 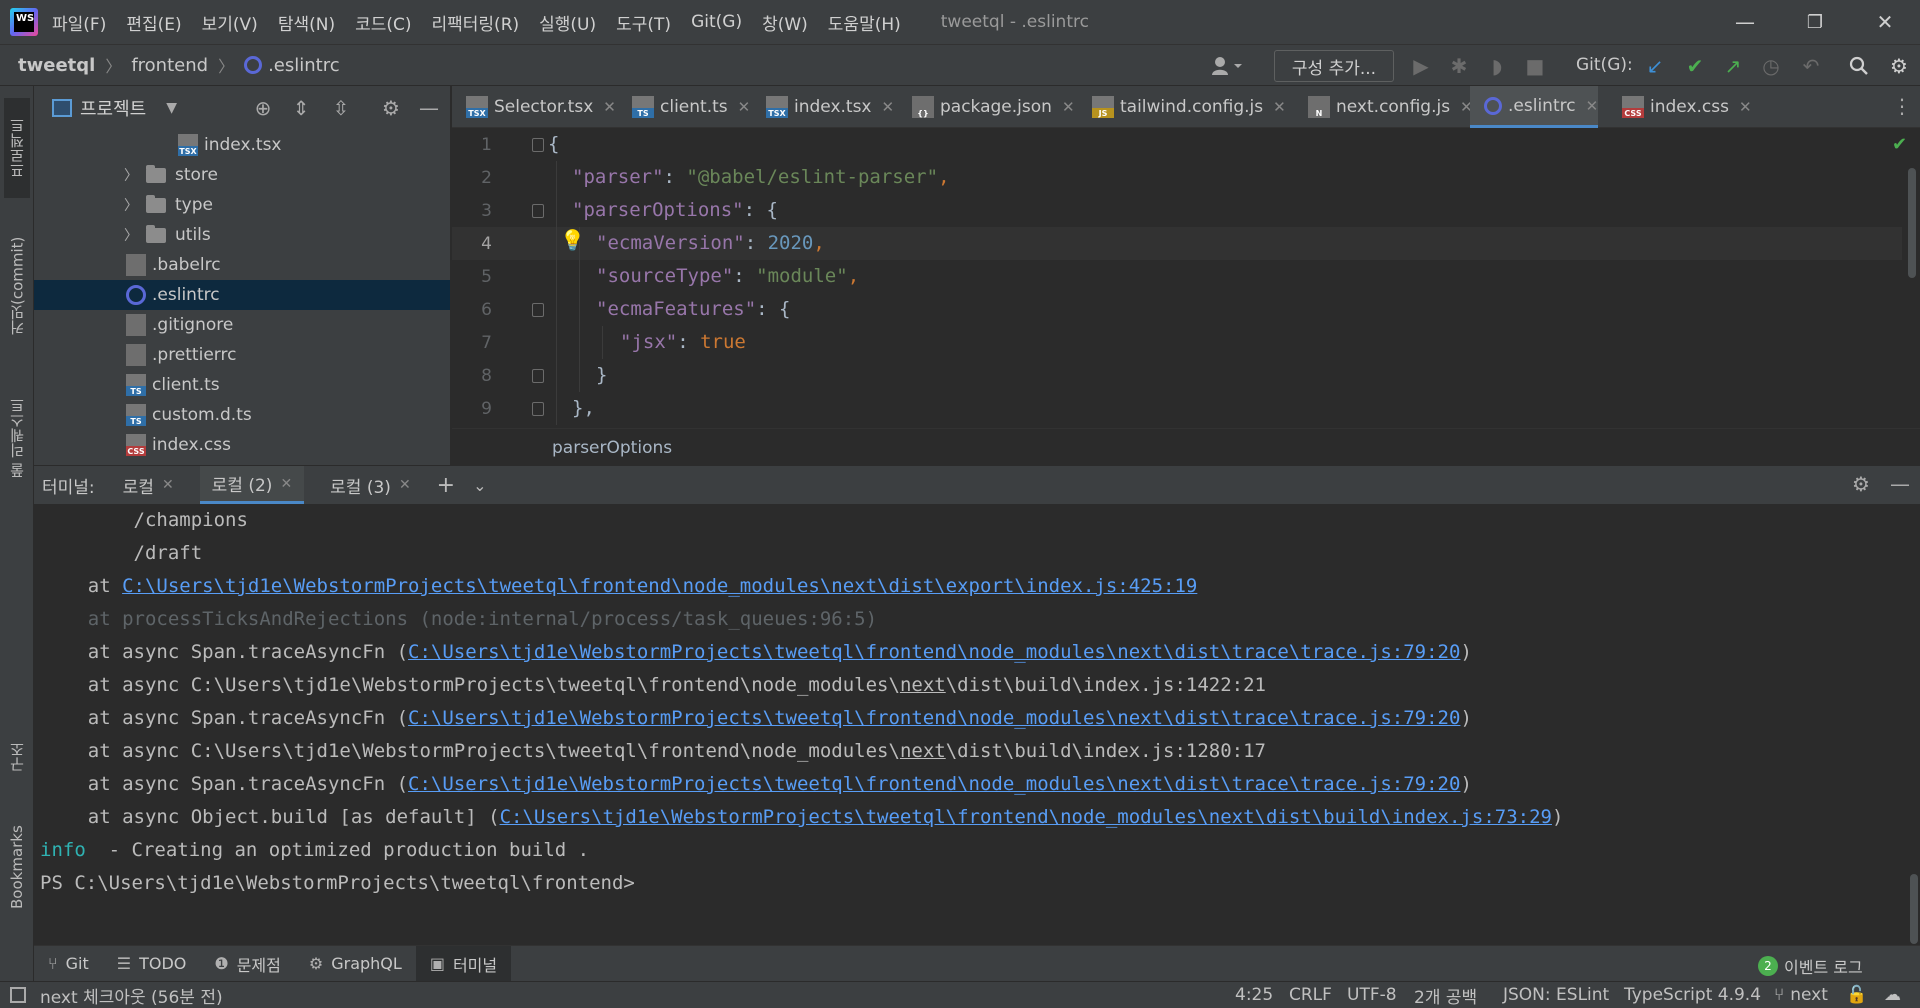 What do you see at coordinates (242, 445) in the screenshot?
I see `tree-item-index-css: CSS index.css` at bounding box center [242, 445].